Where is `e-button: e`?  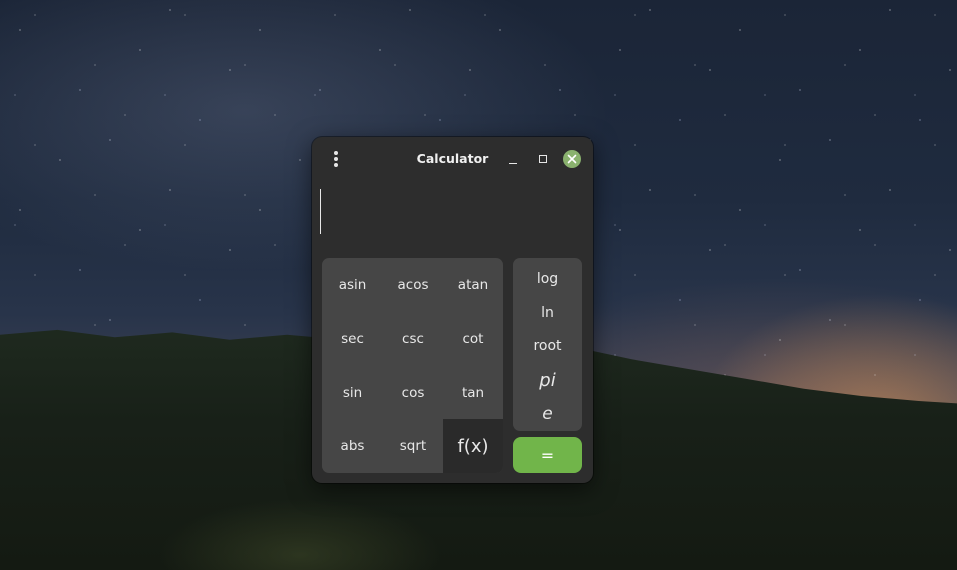
e-button: e is located at coordinates (547, 414).